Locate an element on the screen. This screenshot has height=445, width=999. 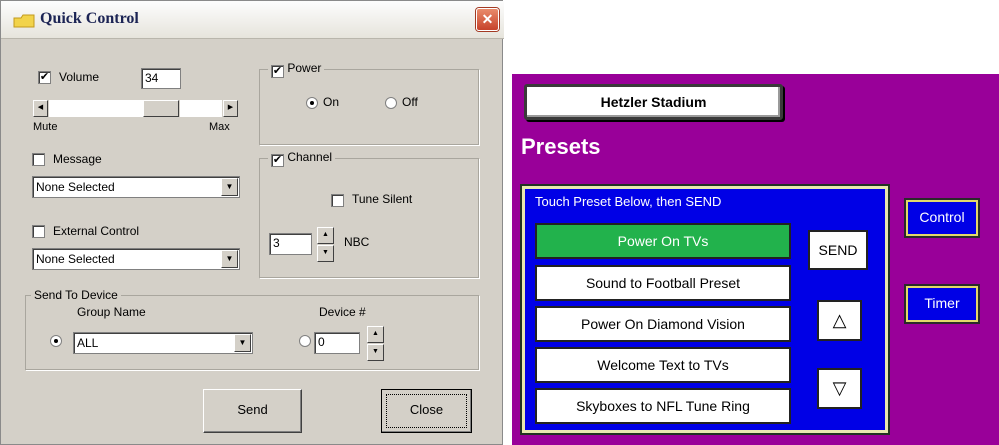
message-label: Message is located at coordinates (77, 159).